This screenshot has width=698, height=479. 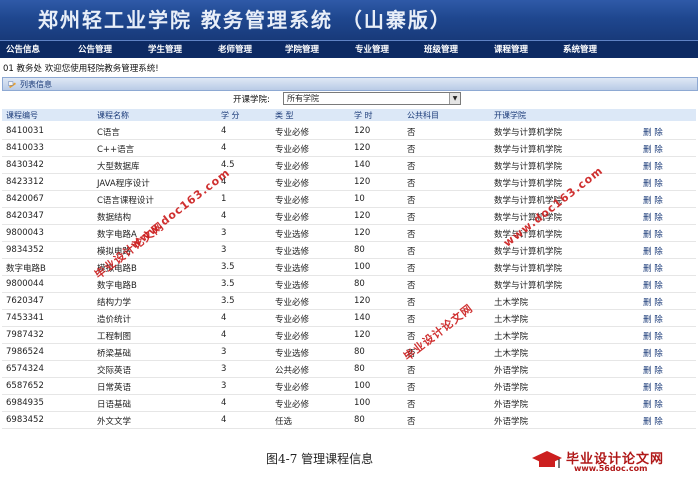 I want to click on nav-course-admin: 课程管理, so click(x=511, y=49).